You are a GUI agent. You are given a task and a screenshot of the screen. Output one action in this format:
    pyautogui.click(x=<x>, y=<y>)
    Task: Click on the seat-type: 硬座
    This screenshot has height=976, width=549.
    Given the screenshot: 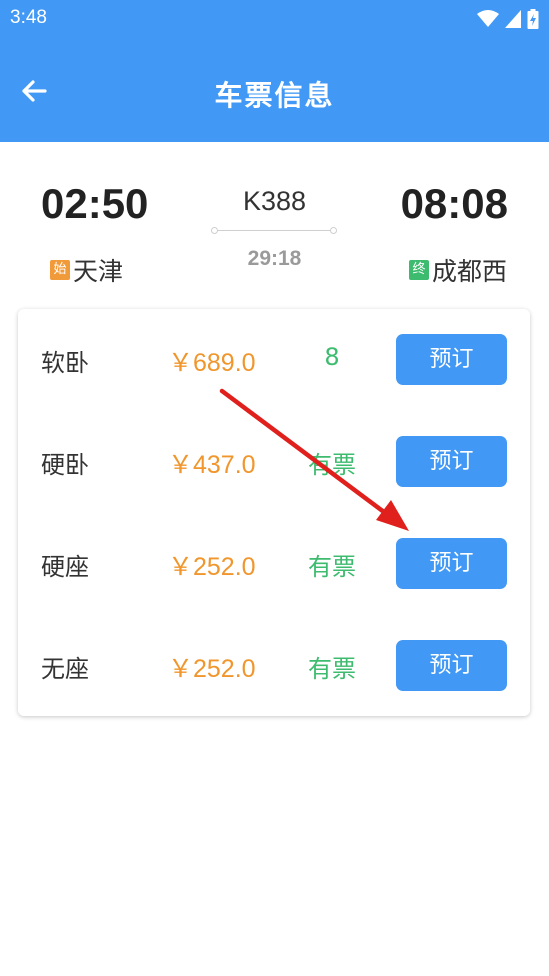 What is the action you would take?
    pyautogui.click(x=65, y=567)
    